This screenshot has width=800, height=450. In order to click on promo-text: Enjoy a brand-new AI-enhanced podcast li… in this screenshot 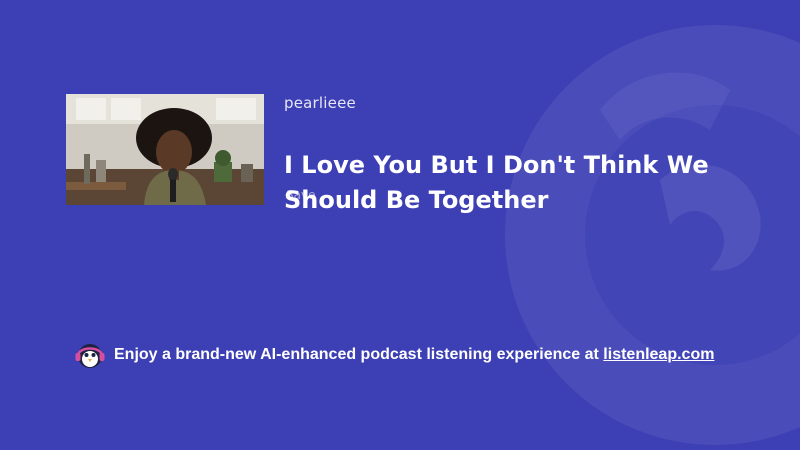, I will do `click(414, 354)`.